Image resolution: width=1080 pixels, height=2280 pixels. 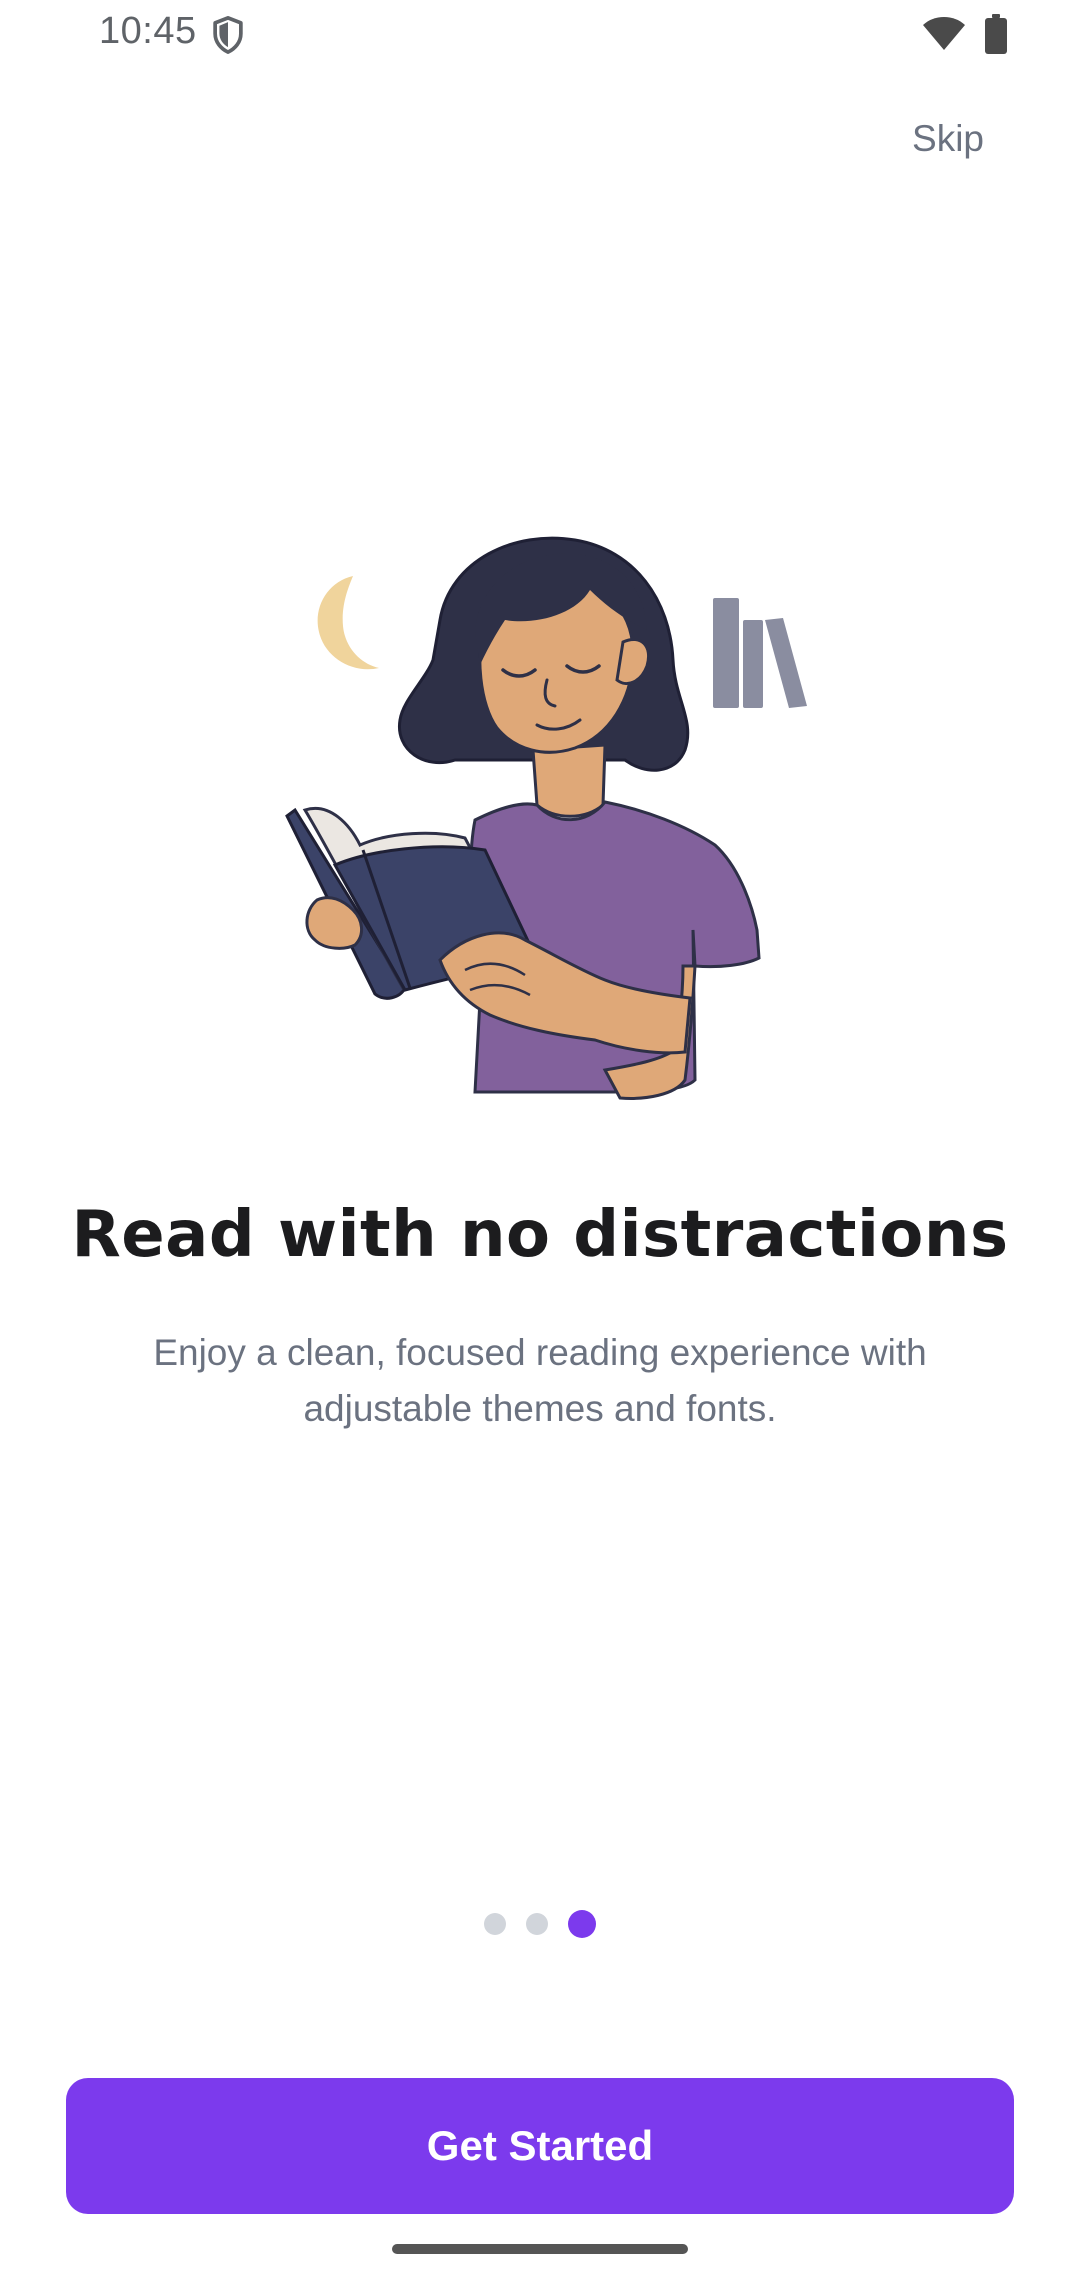 What do you see at coordinates (540, 2249) in the screenshot?
I see `gesture-navigation-bar` at bounding box center [540, 2249].